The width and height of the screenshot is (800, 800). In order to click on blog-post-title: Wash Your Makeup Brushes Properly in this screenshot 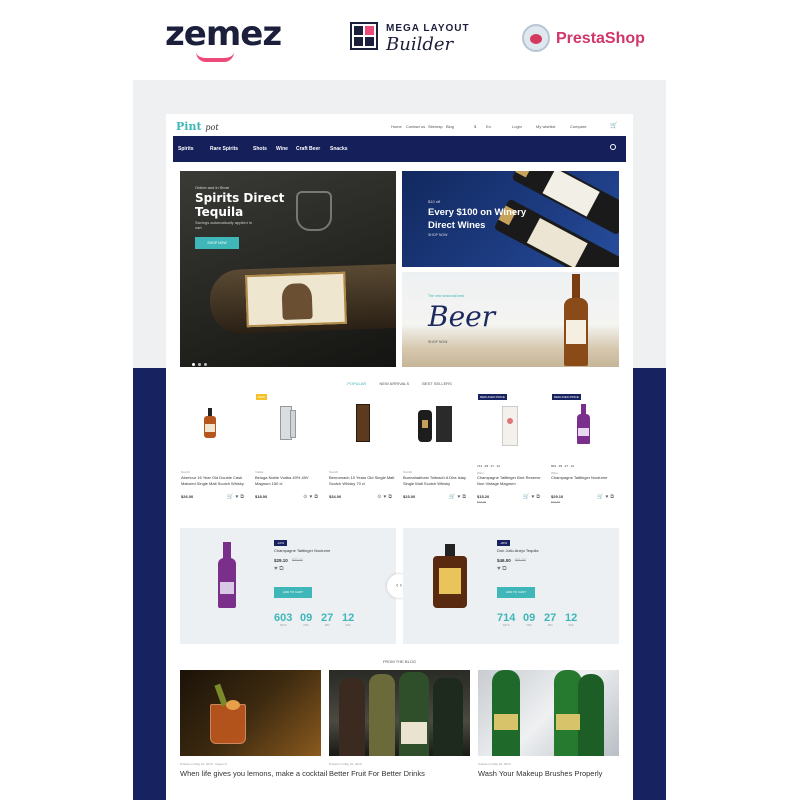, I will do `click(540, 773)`.